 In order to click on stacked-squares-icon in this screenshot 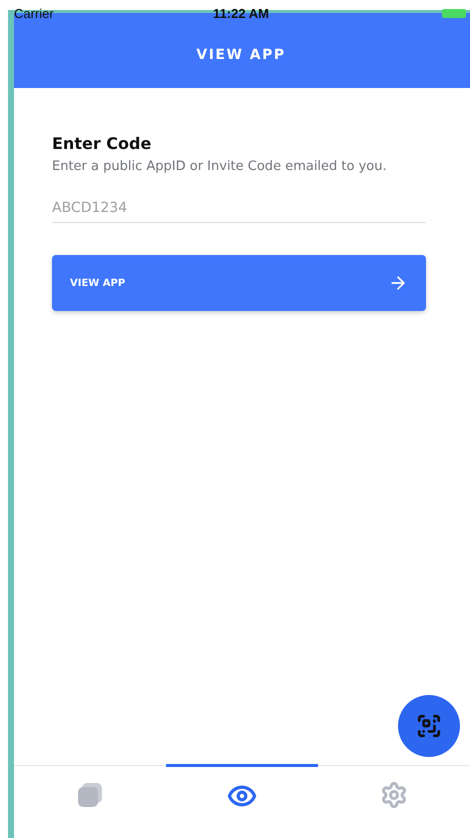, I will do `click(90, 795)`.